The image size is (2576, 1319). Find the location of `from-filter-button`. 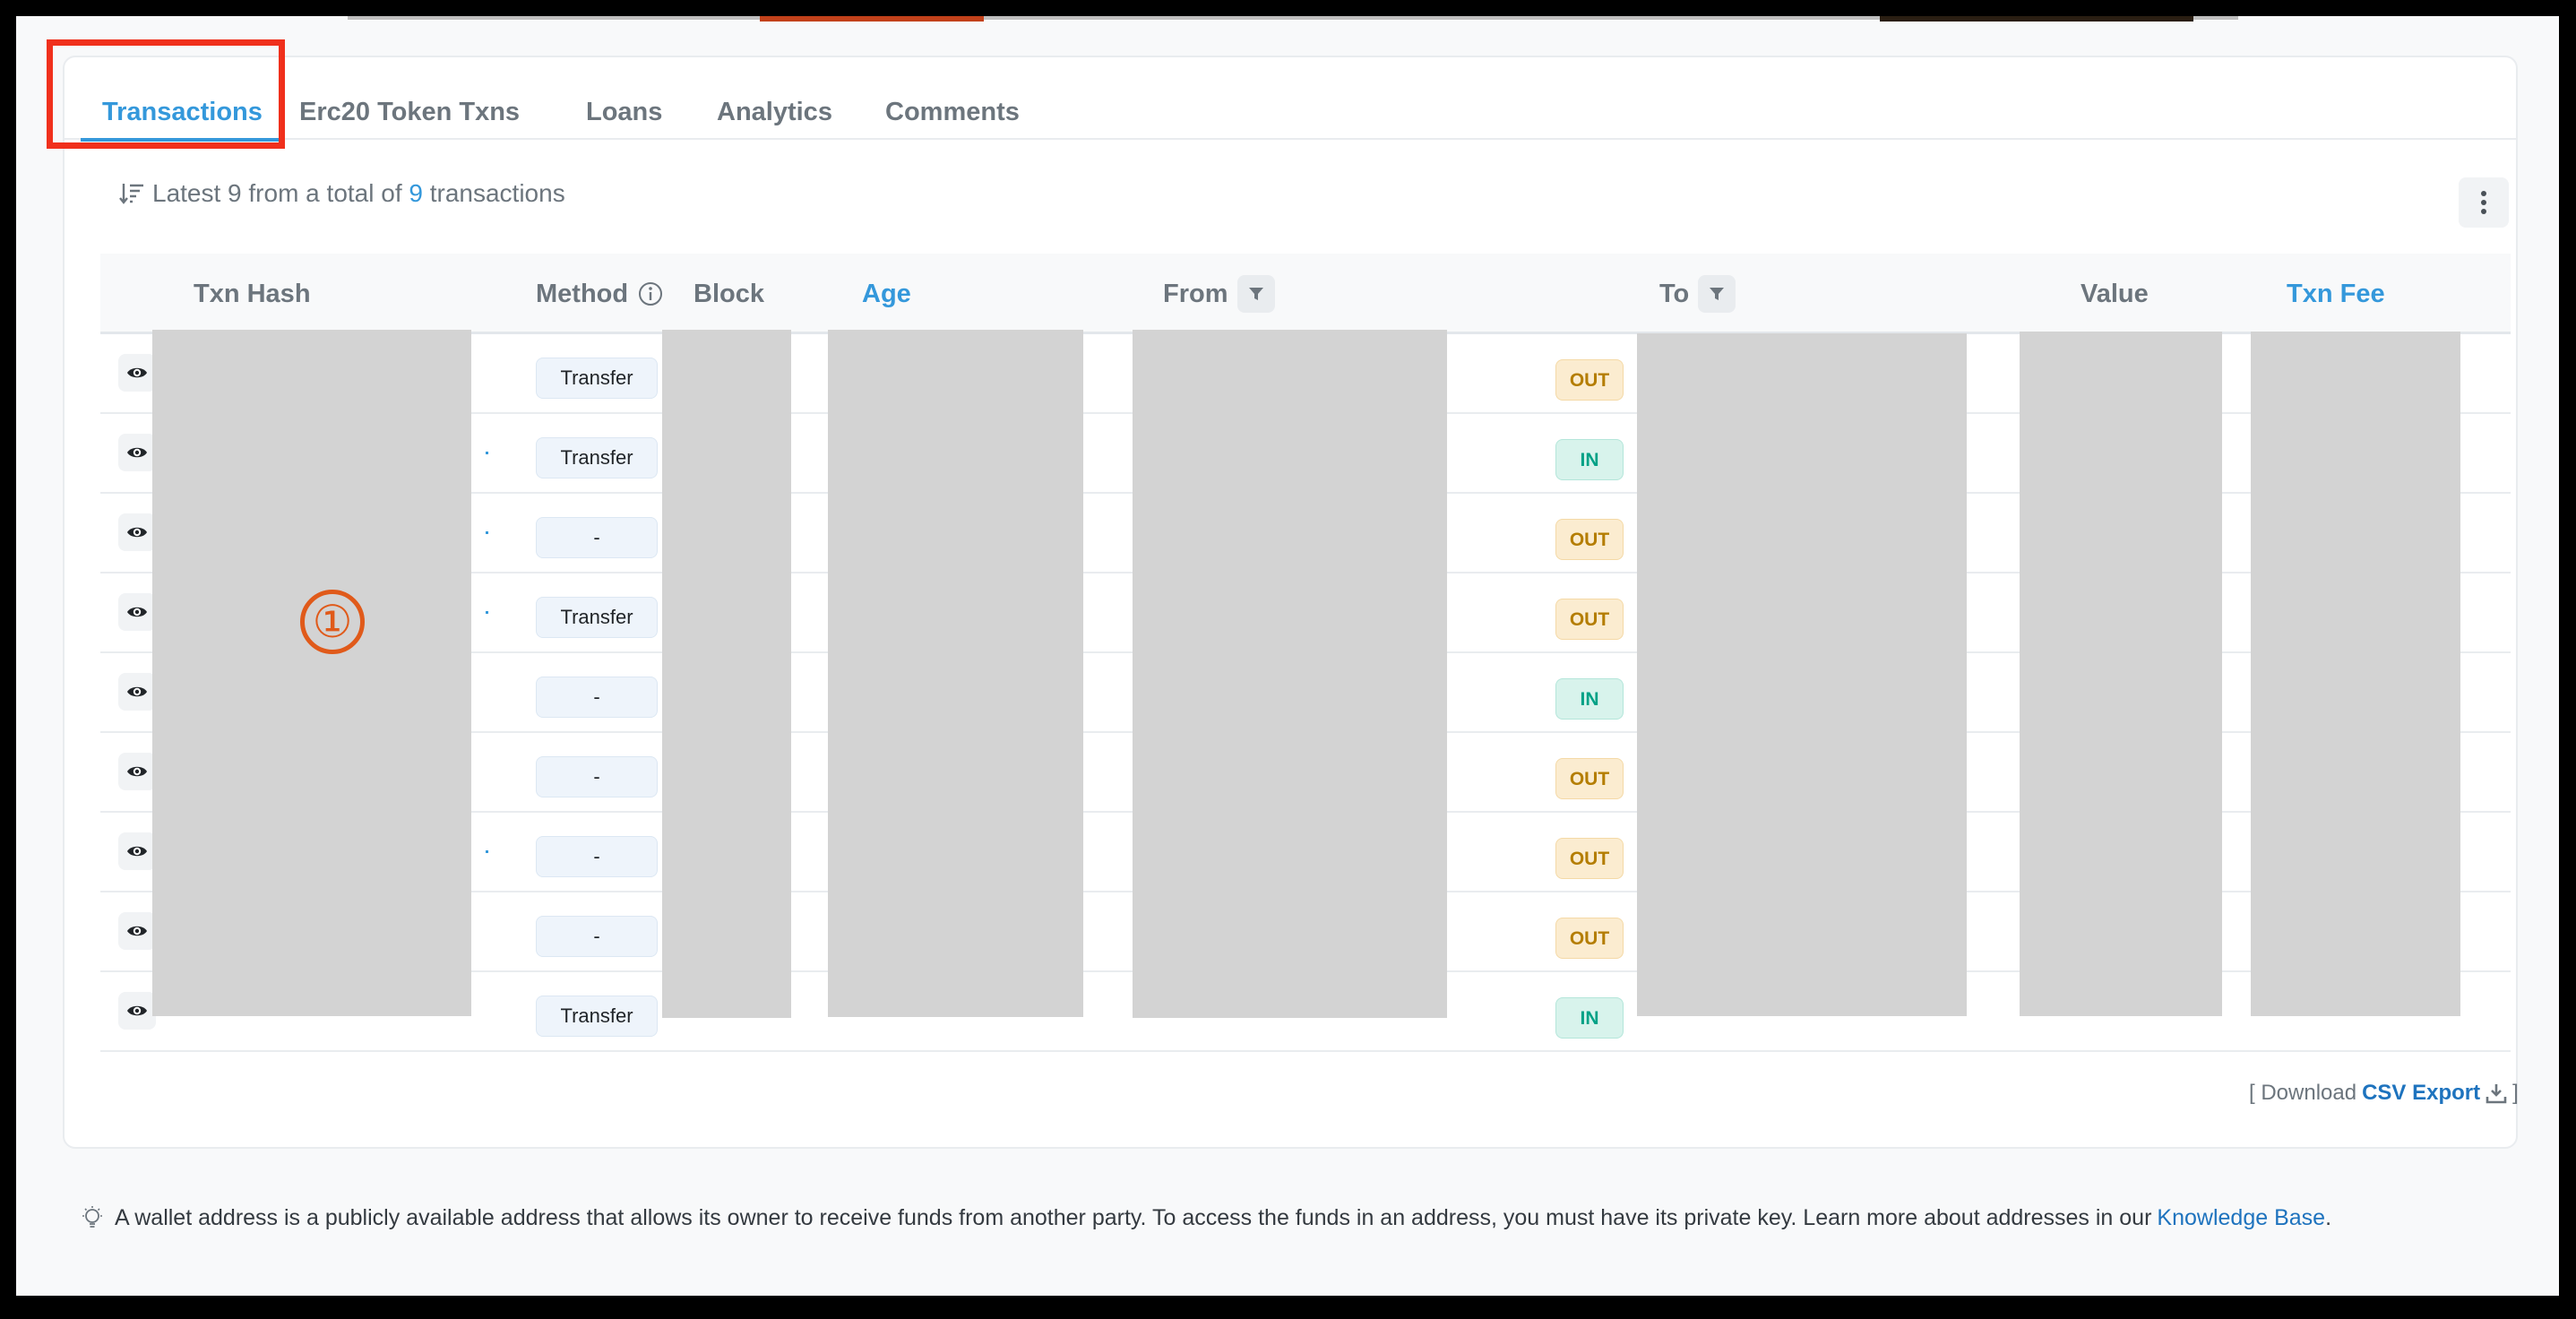

from-filter-button is located at coordinates (1255, 294).